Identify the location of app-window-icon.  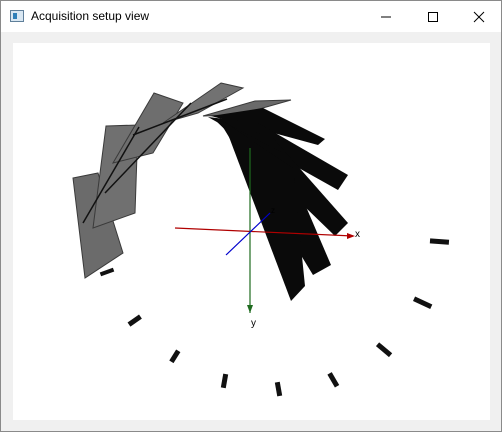
(17, 16).